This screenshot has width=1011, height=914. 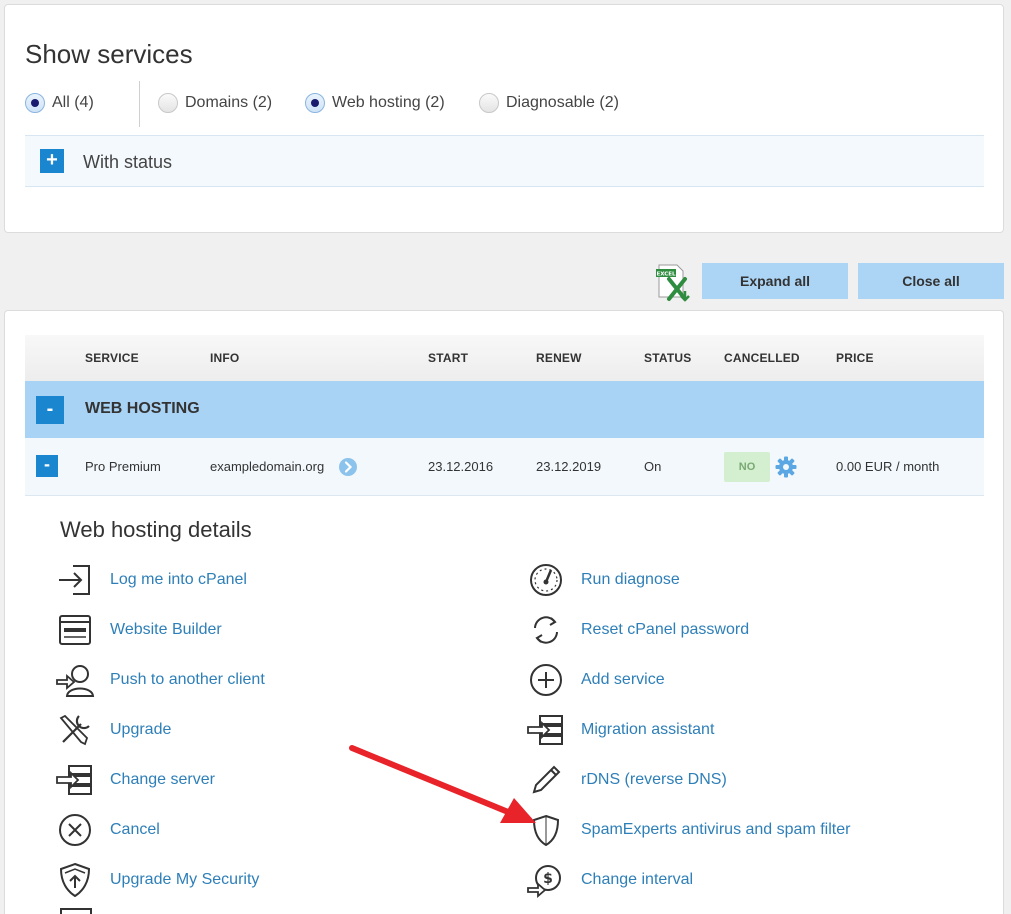 What do you see at coordinates (855, 358) in the screenshot?
I see `header-price: PRICE` at bounding box center [855, 358].